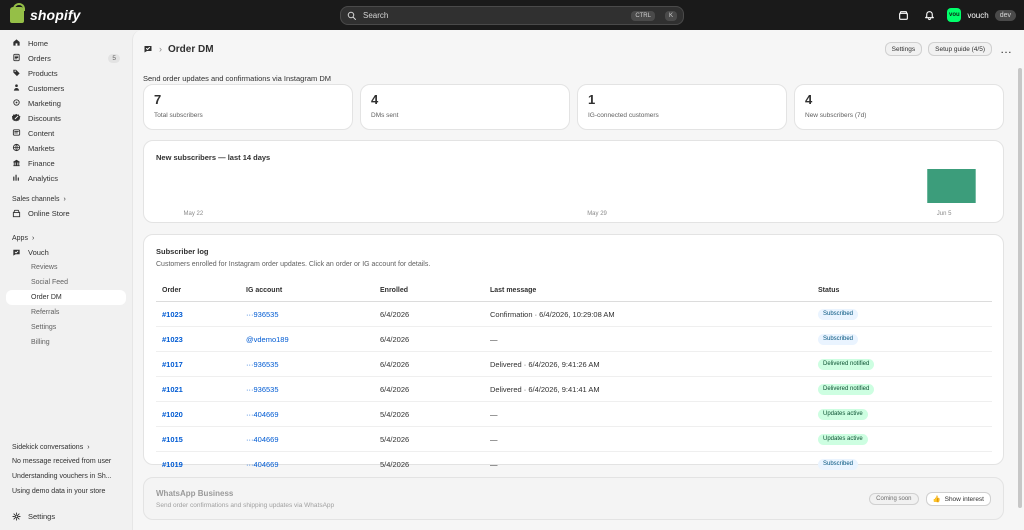 This screenshot has width=1024, height=530. I want to click on store-avatar: vou, so click(954, 15).